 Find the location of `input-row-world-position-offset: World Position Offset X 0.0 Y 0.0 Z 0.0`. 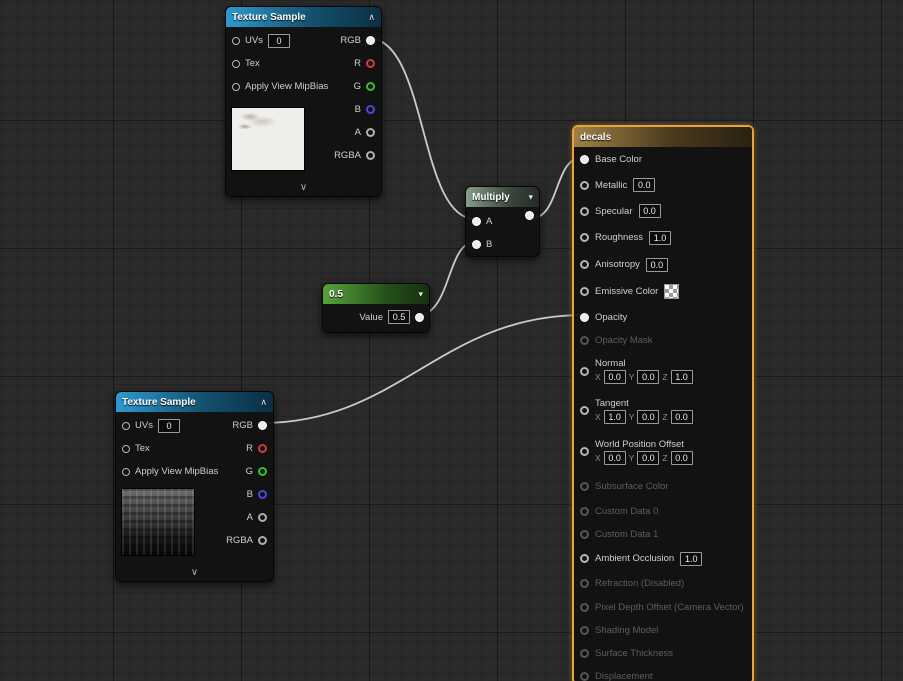

input-row-world-position-offset: World Position Offset X 0.0 Y 0.0 Z 0.0 is located at coordinates (663, 451).